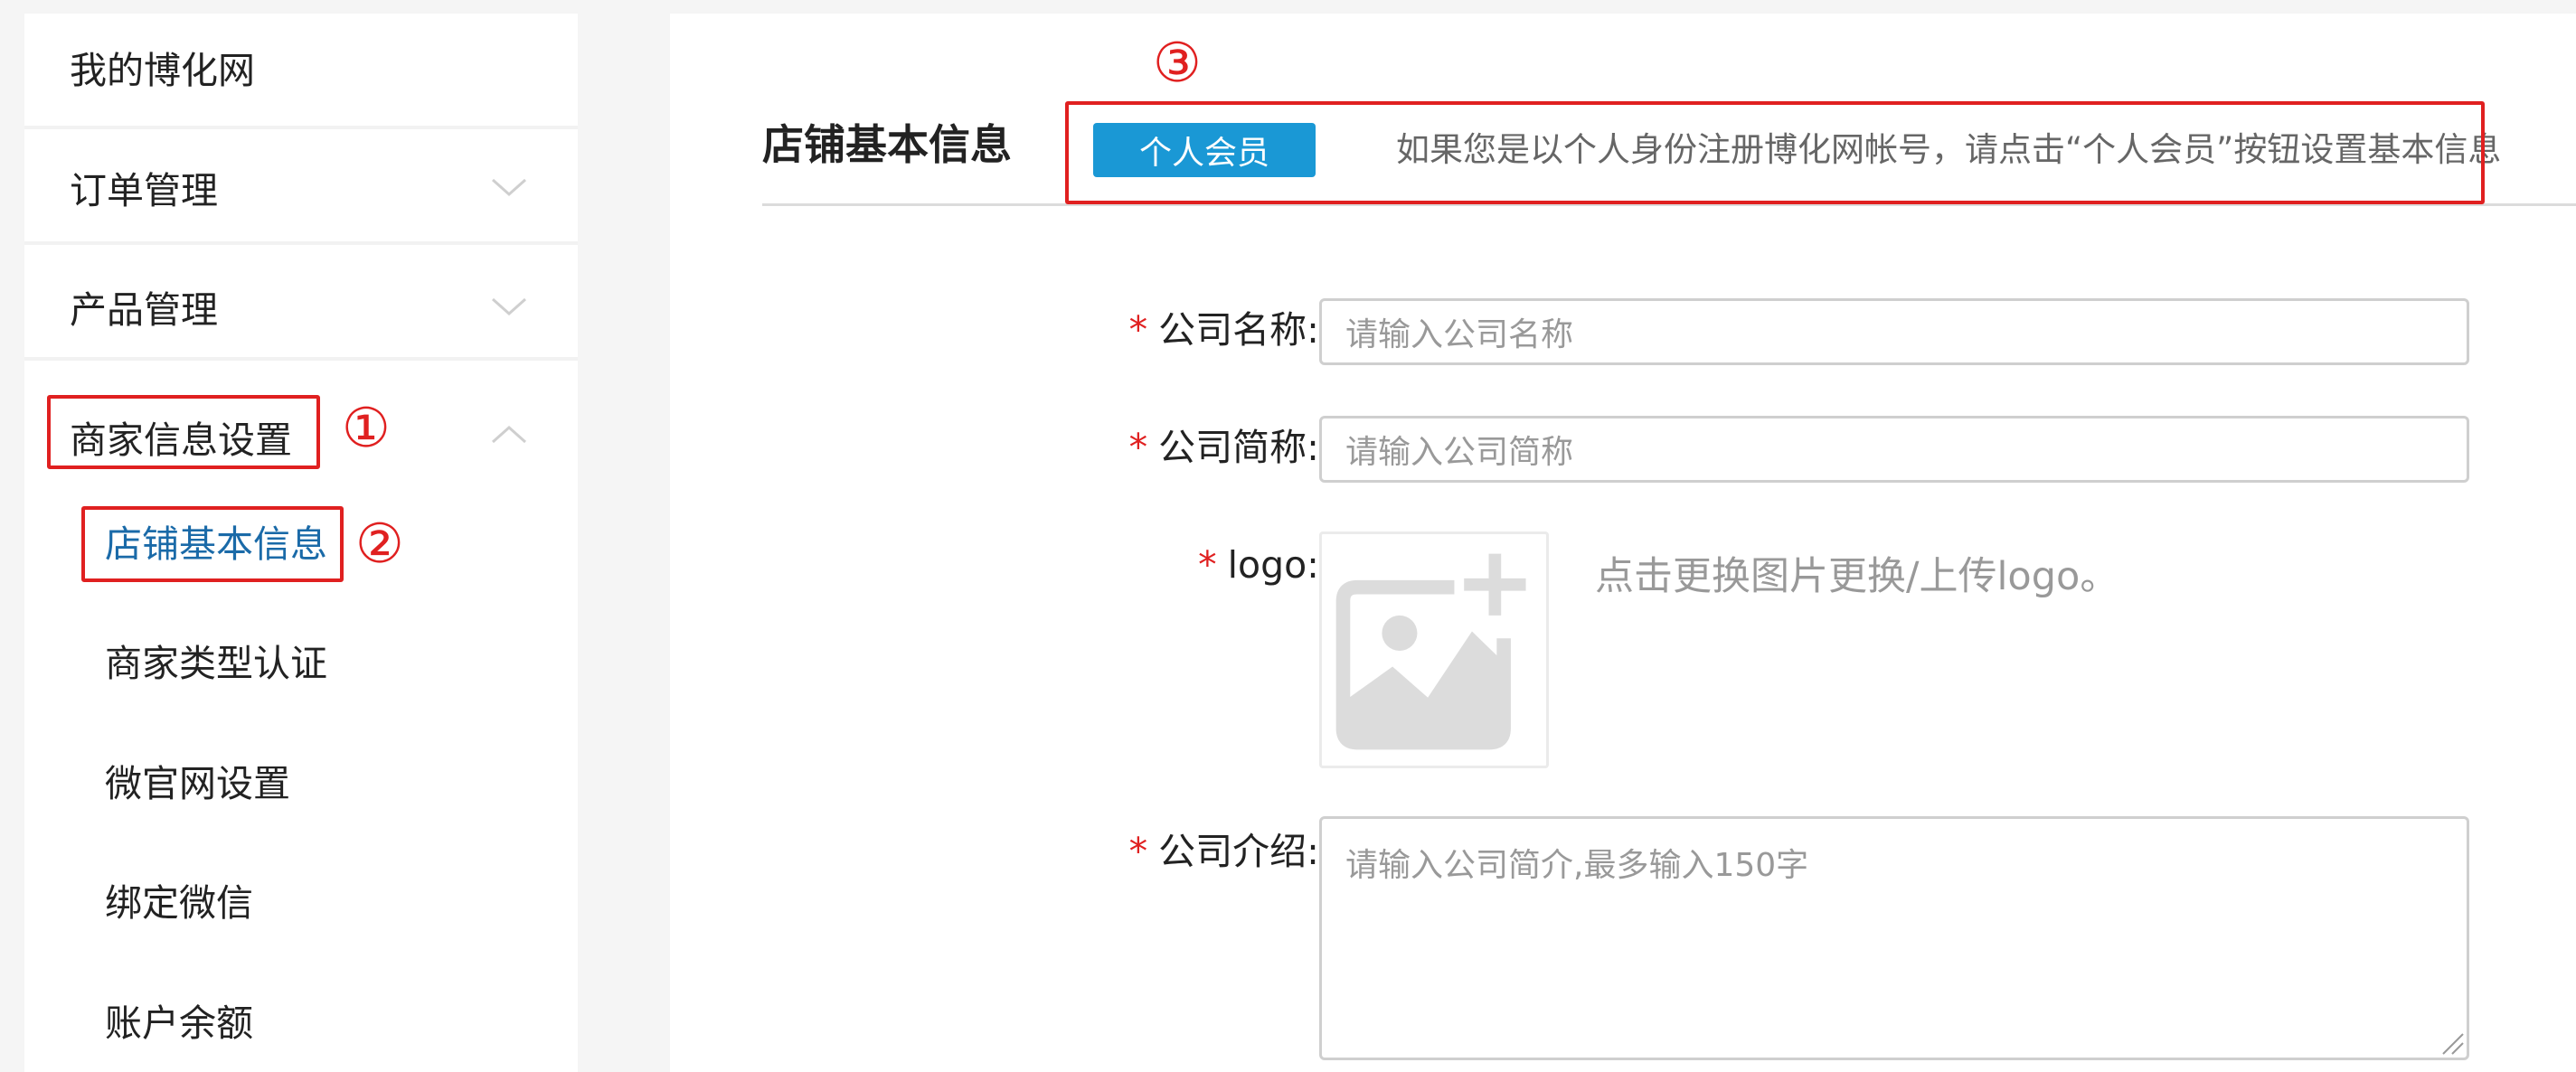 The image size is (2576, 1072). What do you see at coordinates (366, 428) in the screenshot?
I see `annotation-number-1: ①` at bounding box center [366, 428].